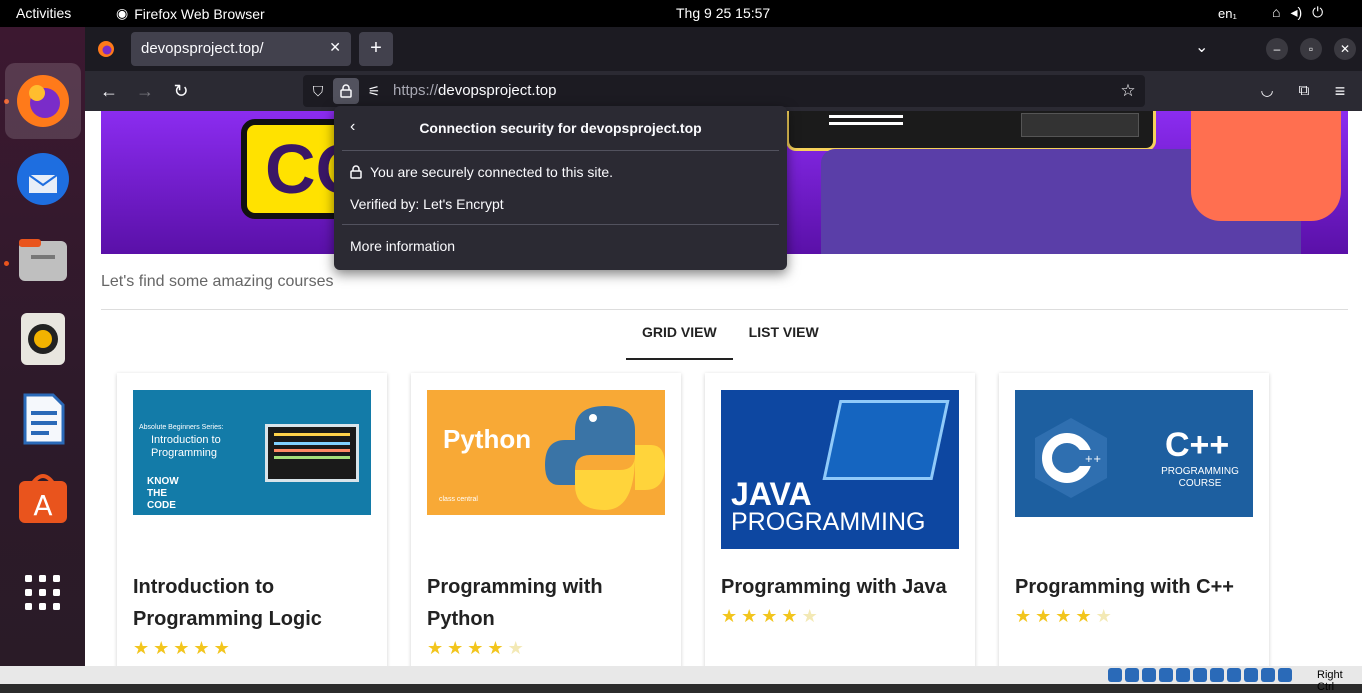  Describe the element at coordinates (1277, 49) in the screenshot. I see `minimize-button: –` at that location.